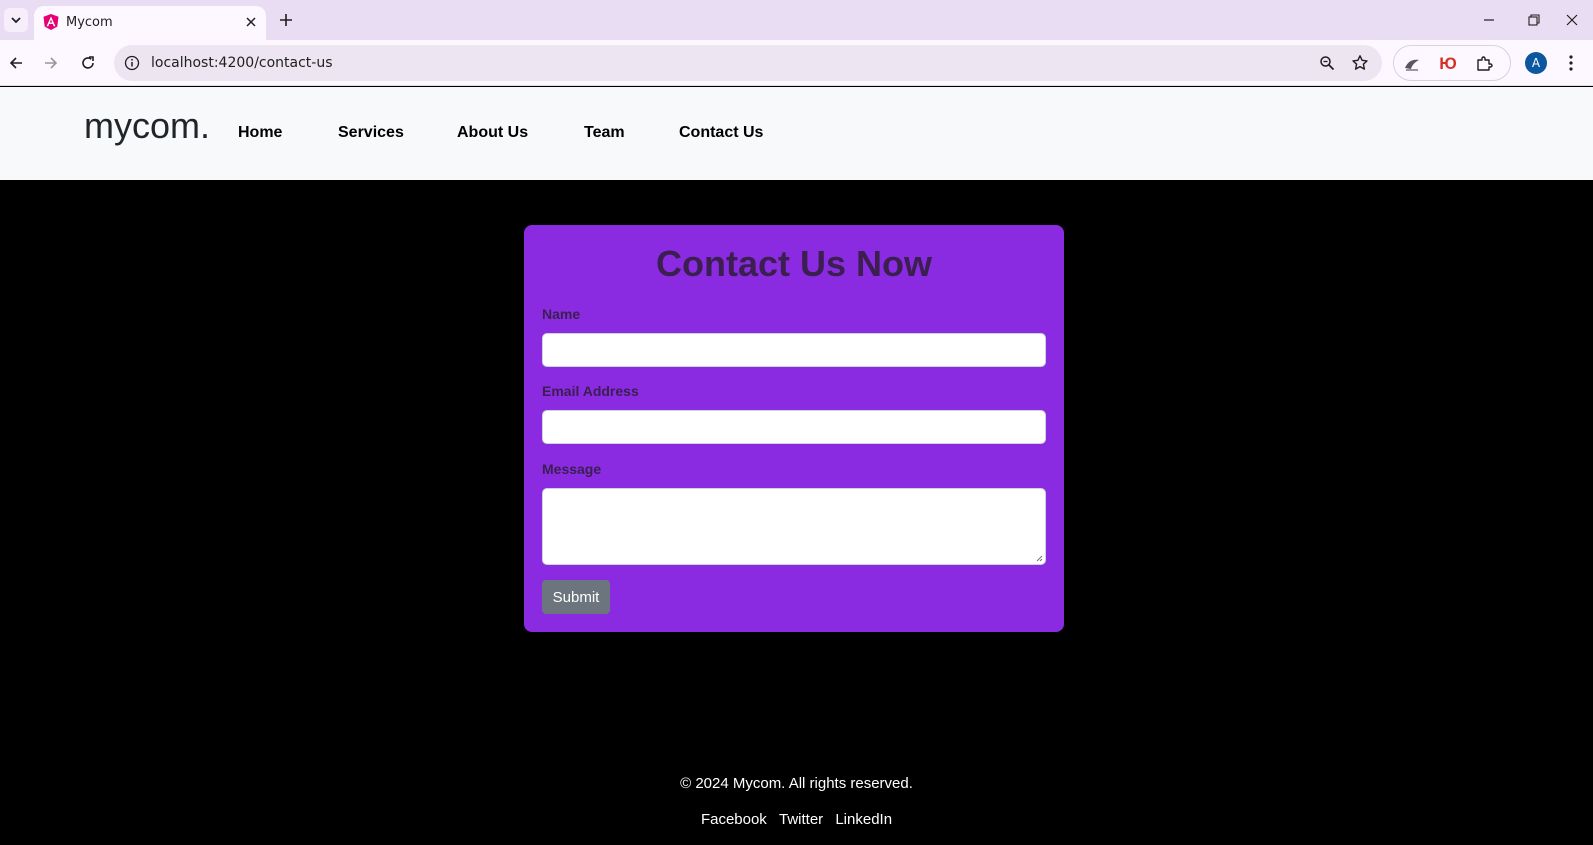 Image resolution: width=1593 pixels, height=845 pixels. Describe the element at coordinates (801, 819) in the screenshot. I see `footer-link-twitter: Twitter` at that location.